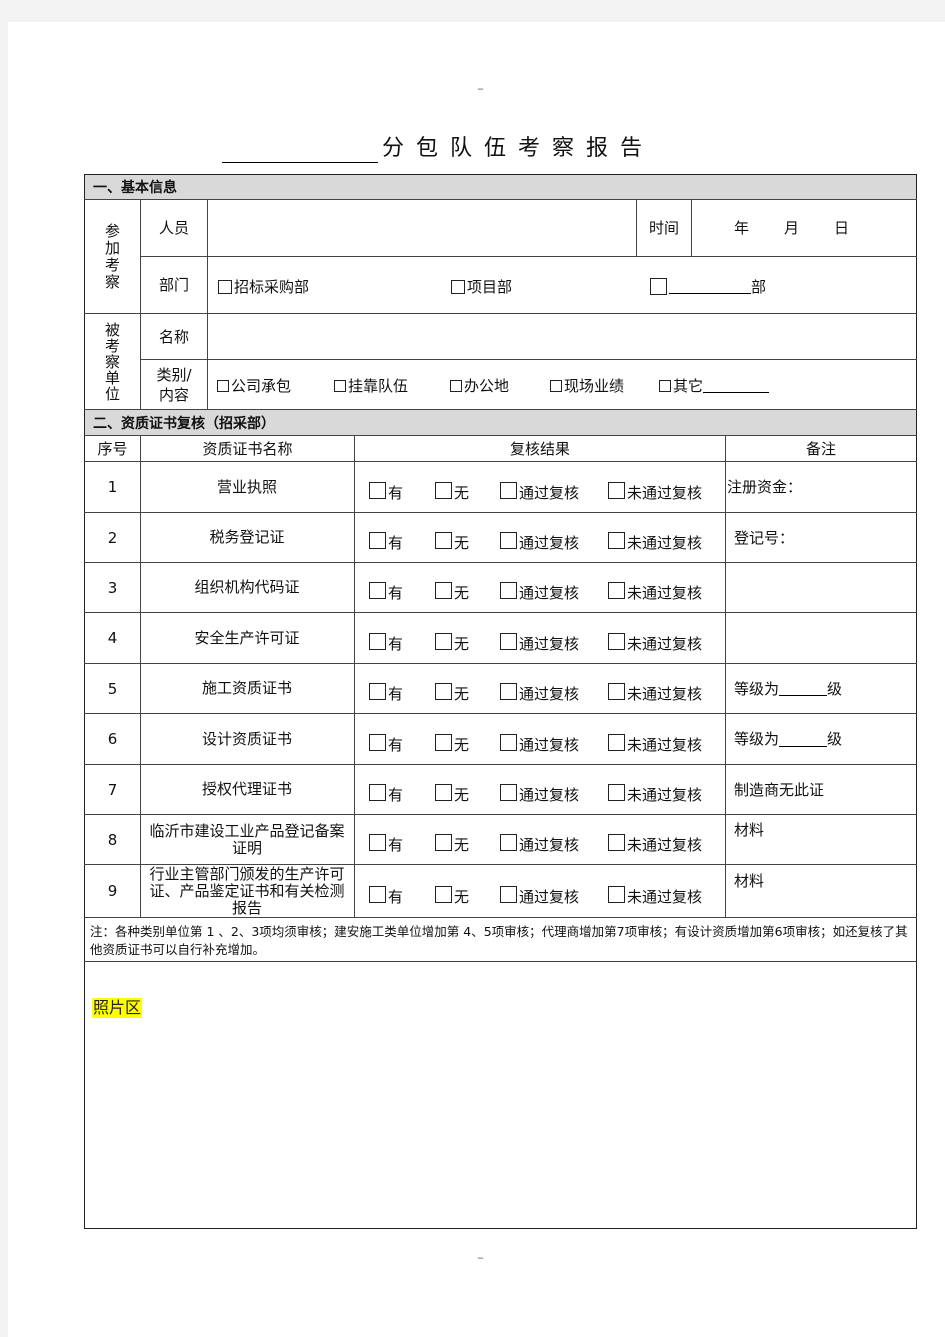  I want to click on dept-option-other: 部, so click(708, 287).